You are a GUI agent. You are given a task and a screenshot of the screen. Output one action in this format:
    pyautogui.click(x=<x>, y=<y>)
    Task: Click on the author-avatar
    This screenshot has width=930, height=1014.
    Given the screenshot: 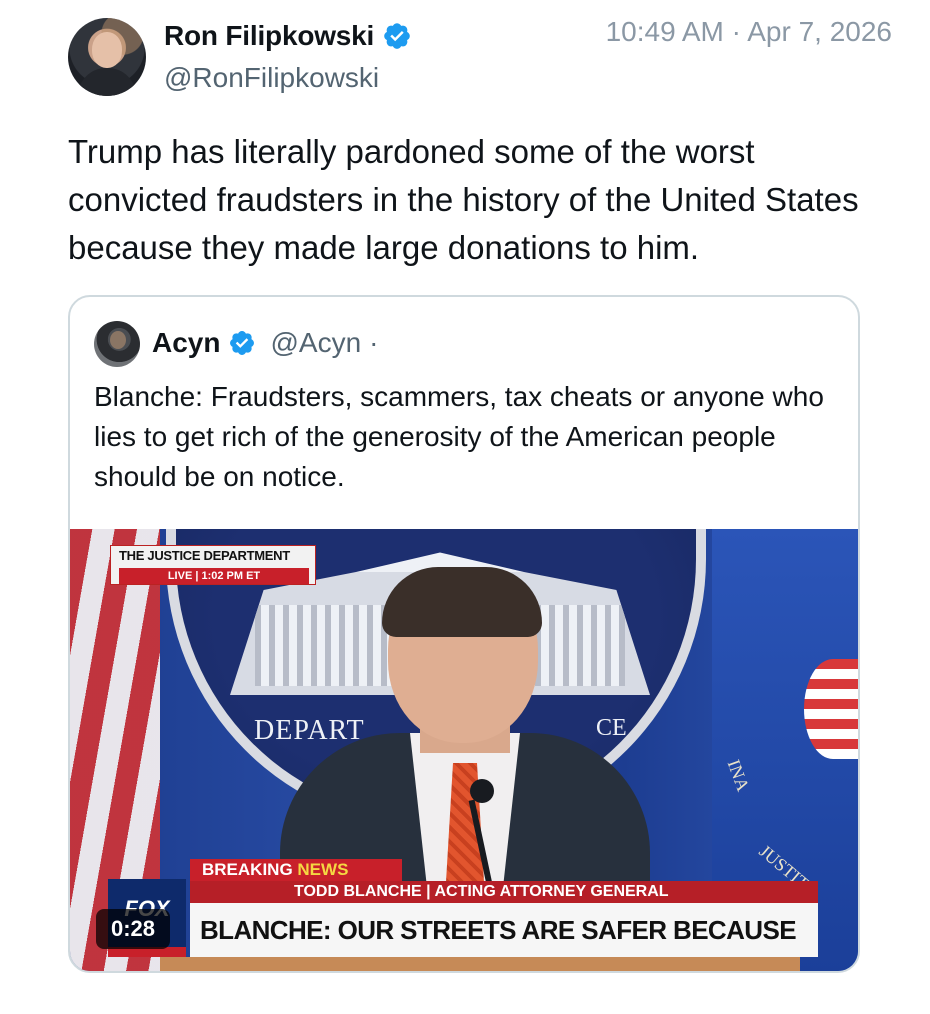 What is the action you would take?
    pyautogui.click(x=107, y=57)
    